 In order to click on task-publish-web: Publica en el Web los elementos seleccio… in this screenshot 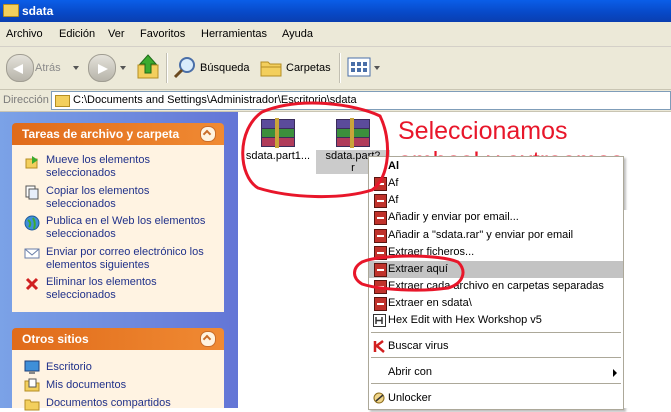, I will do `click(131, 228)`.